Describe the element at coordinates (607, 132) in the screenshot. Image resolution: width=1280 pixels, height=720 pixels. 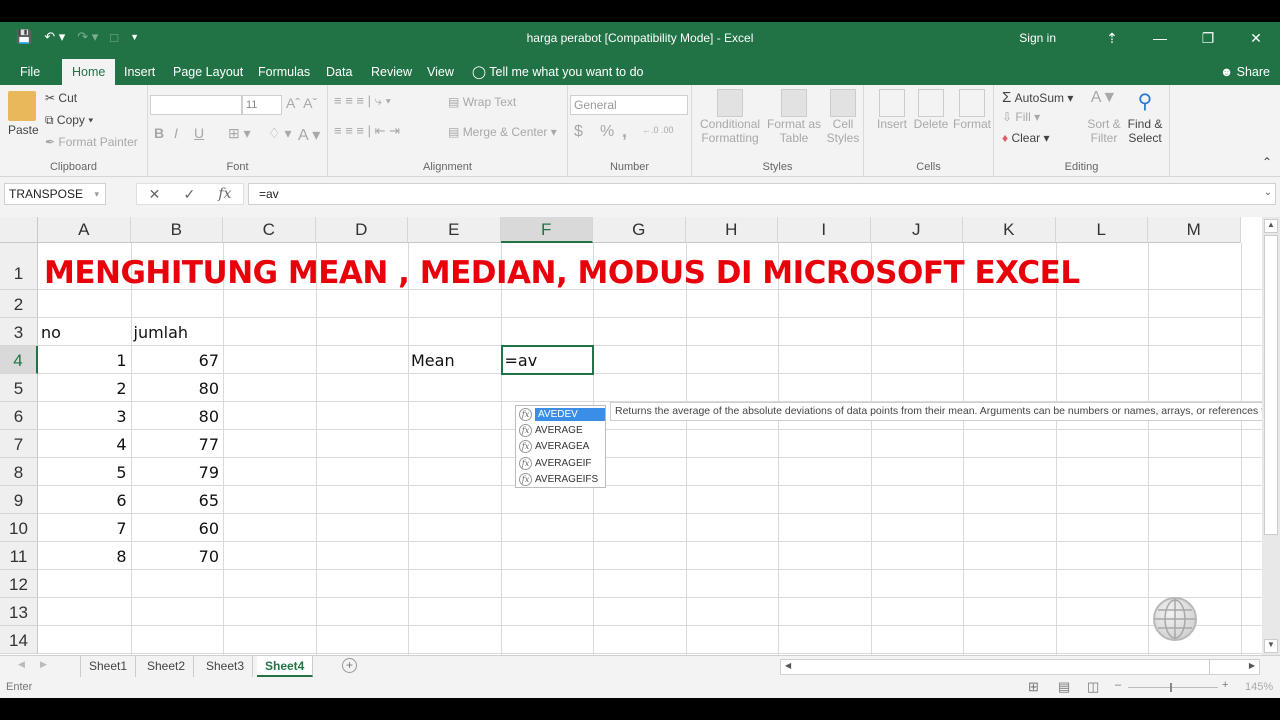
I see `percent-button: %` at that location.